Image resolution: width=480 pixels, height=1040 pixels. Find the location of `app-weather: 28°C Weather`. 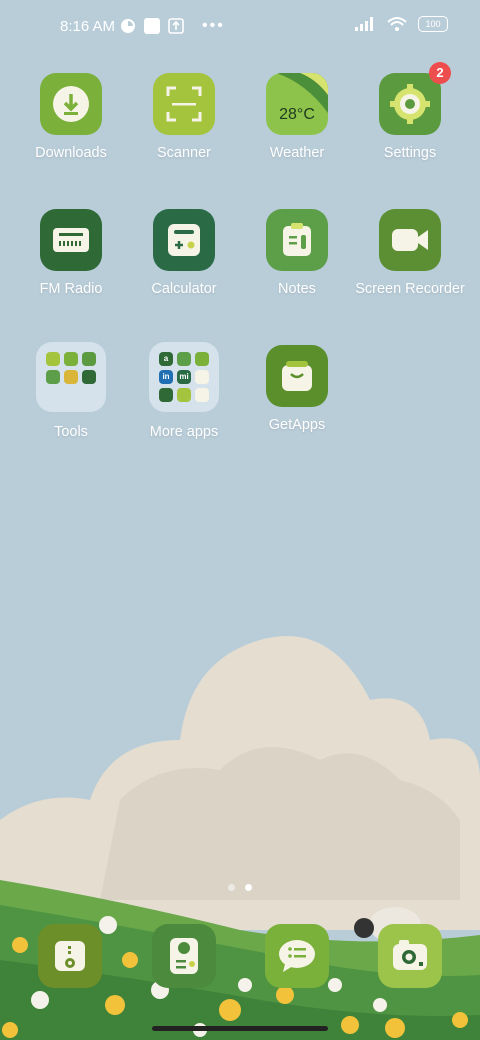

app-weather: 28°C Weather is located at coordinates (297, 117).